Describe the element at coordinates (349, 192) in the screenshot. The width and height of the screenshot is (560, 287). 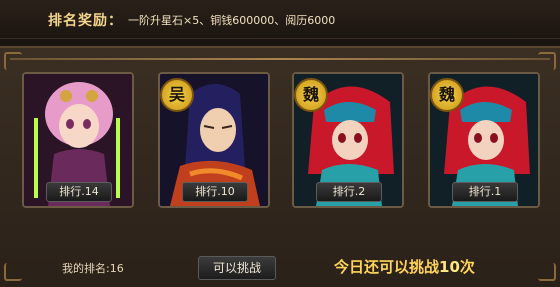
I see `opponent-rank-label: 排行.2` at that location.